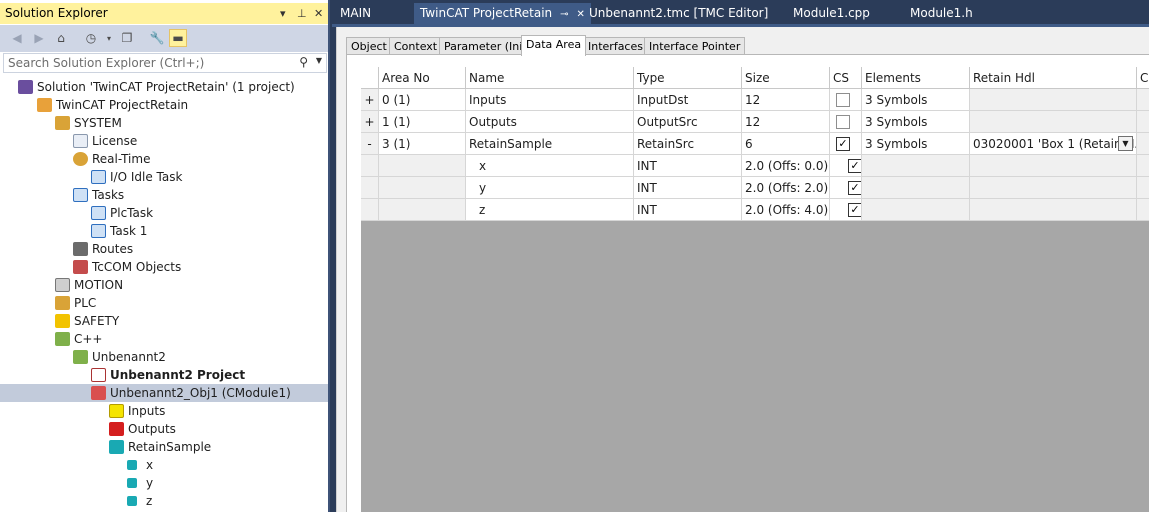 The height and width of the screenshot is (512, 1149). Describe the element at coordinates (483, 166) in the screenshot. I see `variable-name: x` at that location.